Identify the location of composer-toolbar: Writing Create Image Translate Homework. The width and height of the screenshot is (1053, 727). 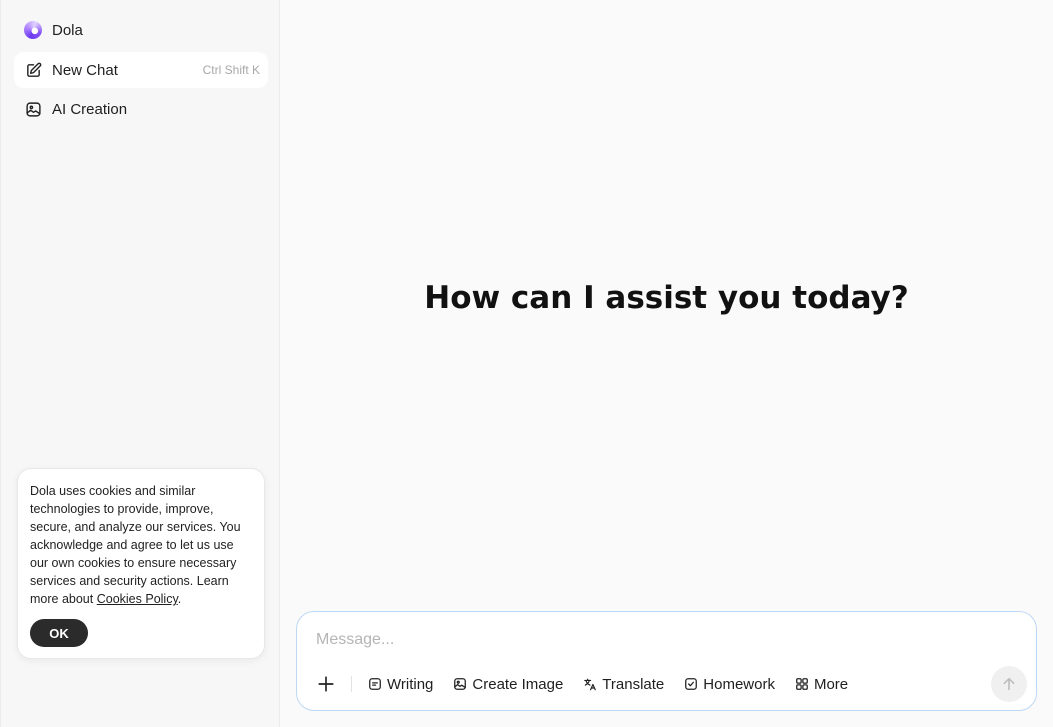
(591, 684).